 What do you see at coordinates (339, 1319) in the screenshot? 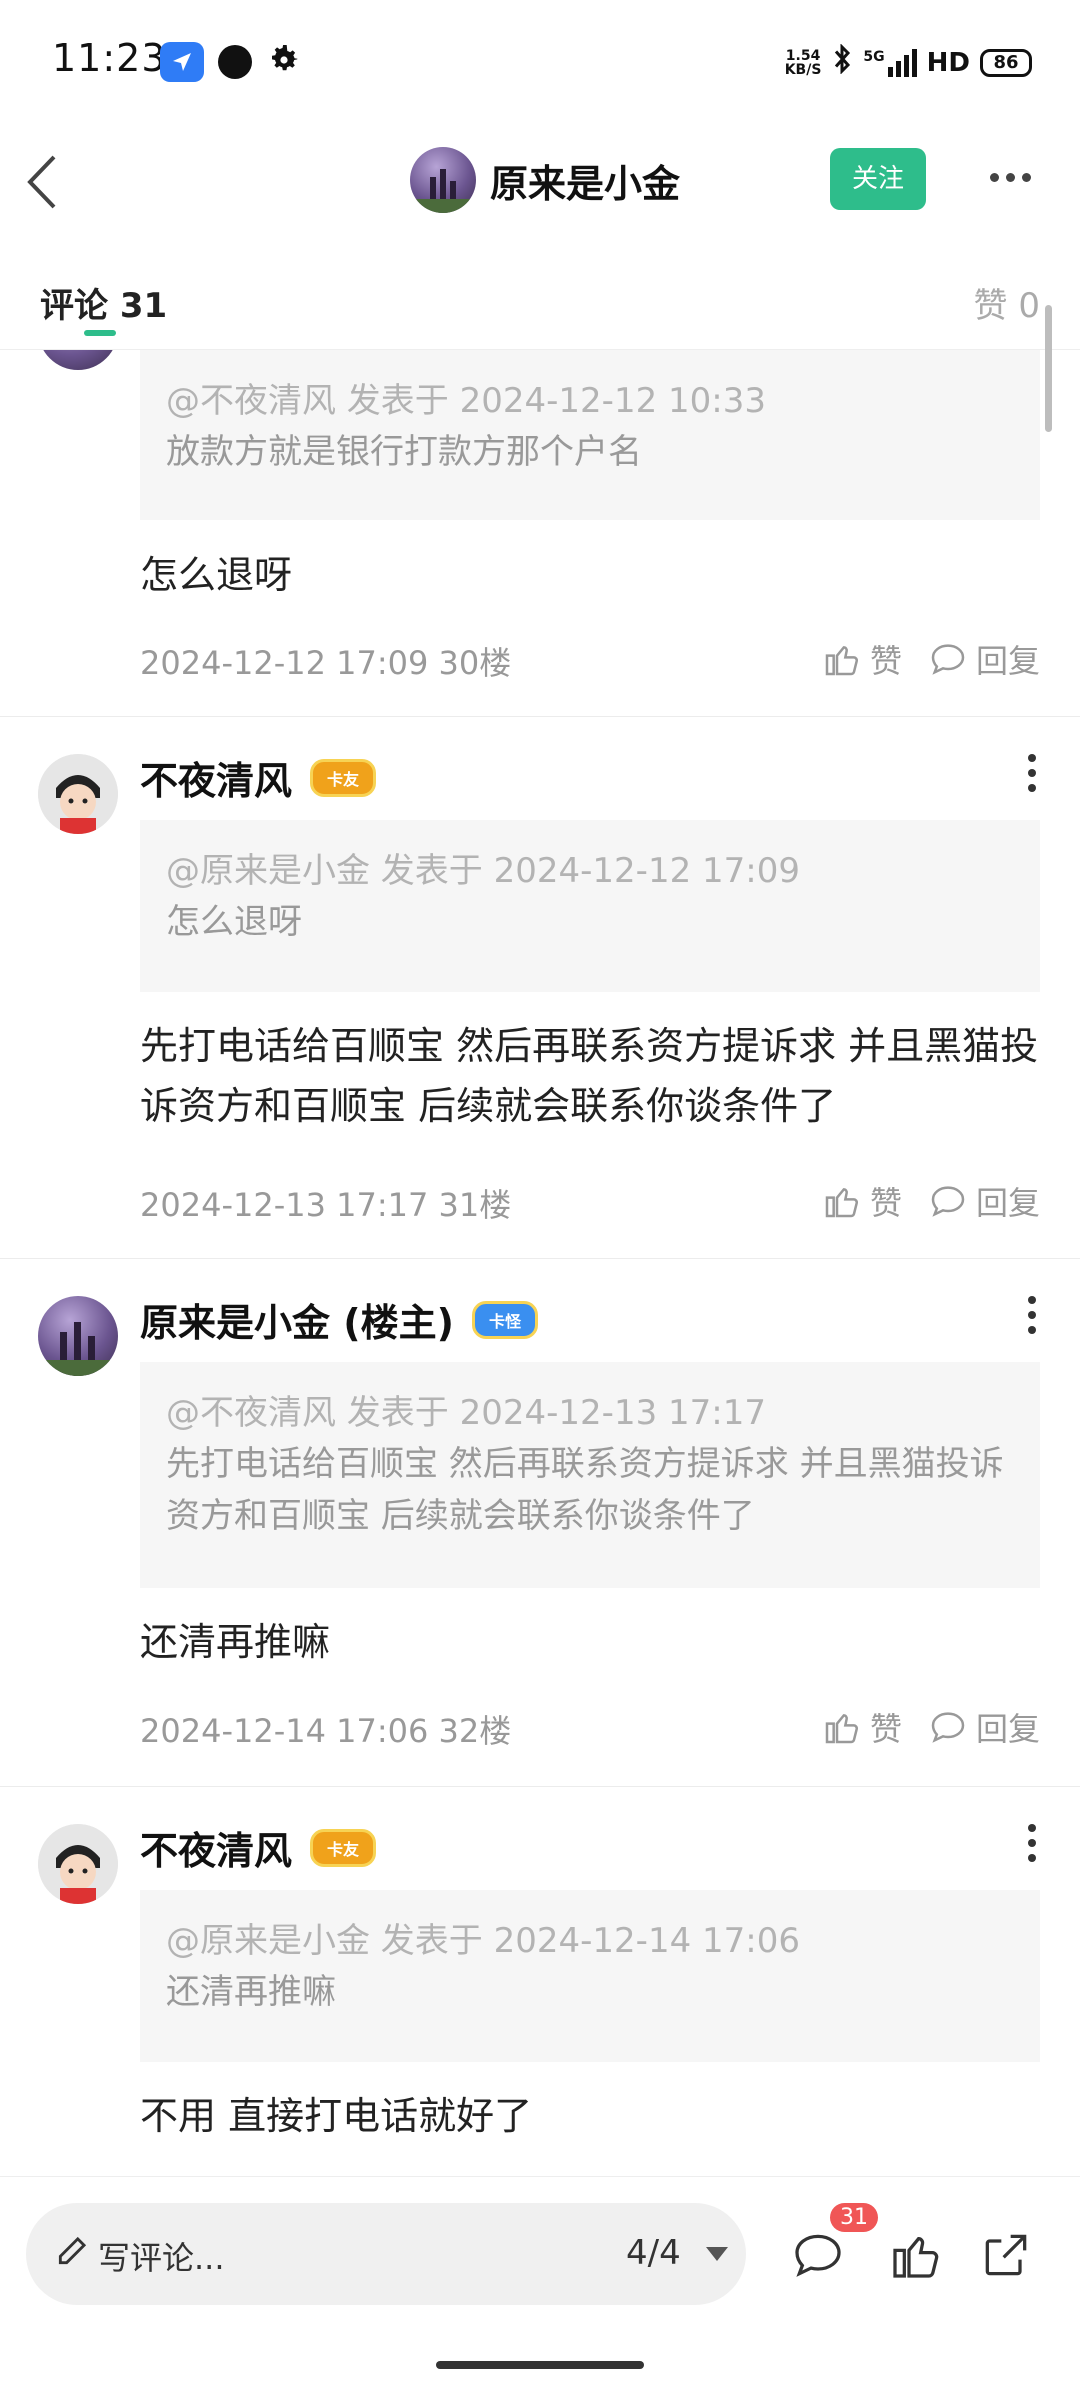
I see `comment-author: 原来是小金 (楼主) 卡怪` at bounding box center [339, 1319].